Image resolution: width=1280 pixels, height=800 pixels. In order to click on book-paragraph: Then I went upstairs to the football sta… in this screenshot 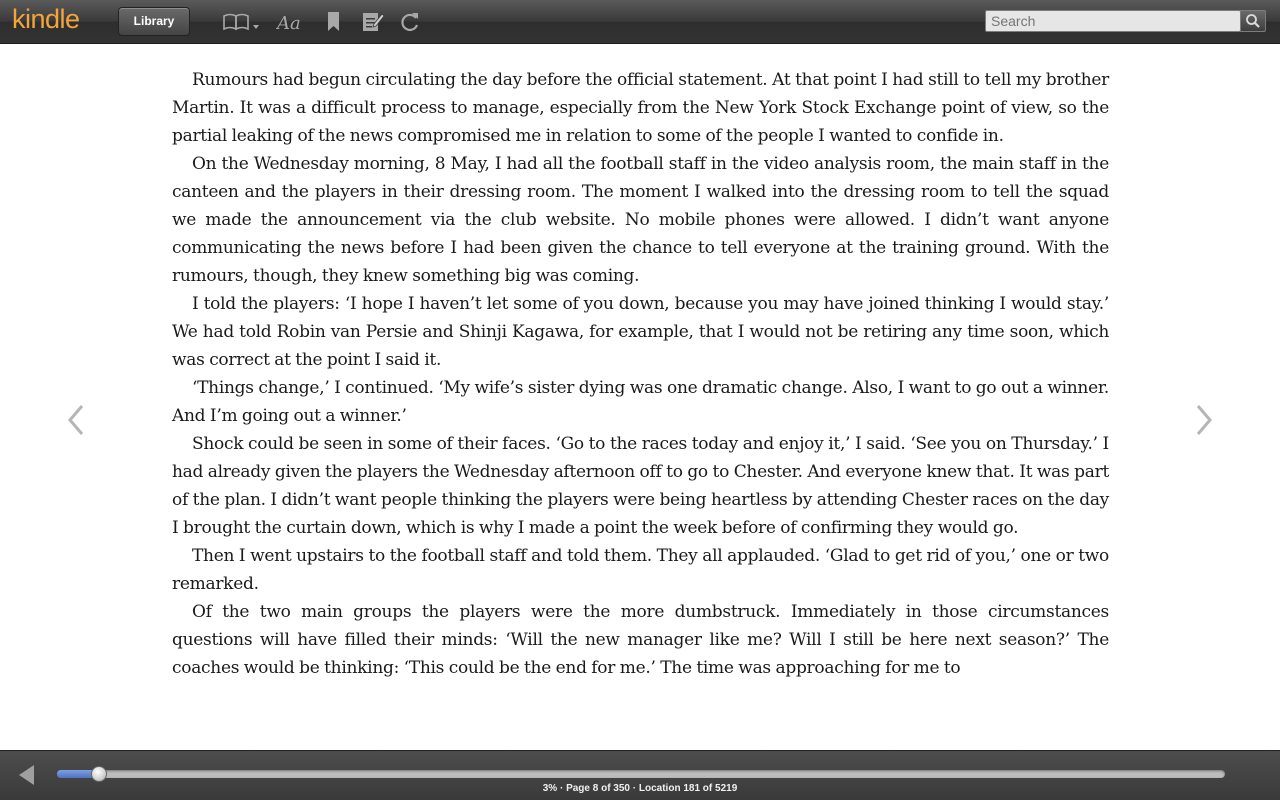, I will do `click(640, 570)`.